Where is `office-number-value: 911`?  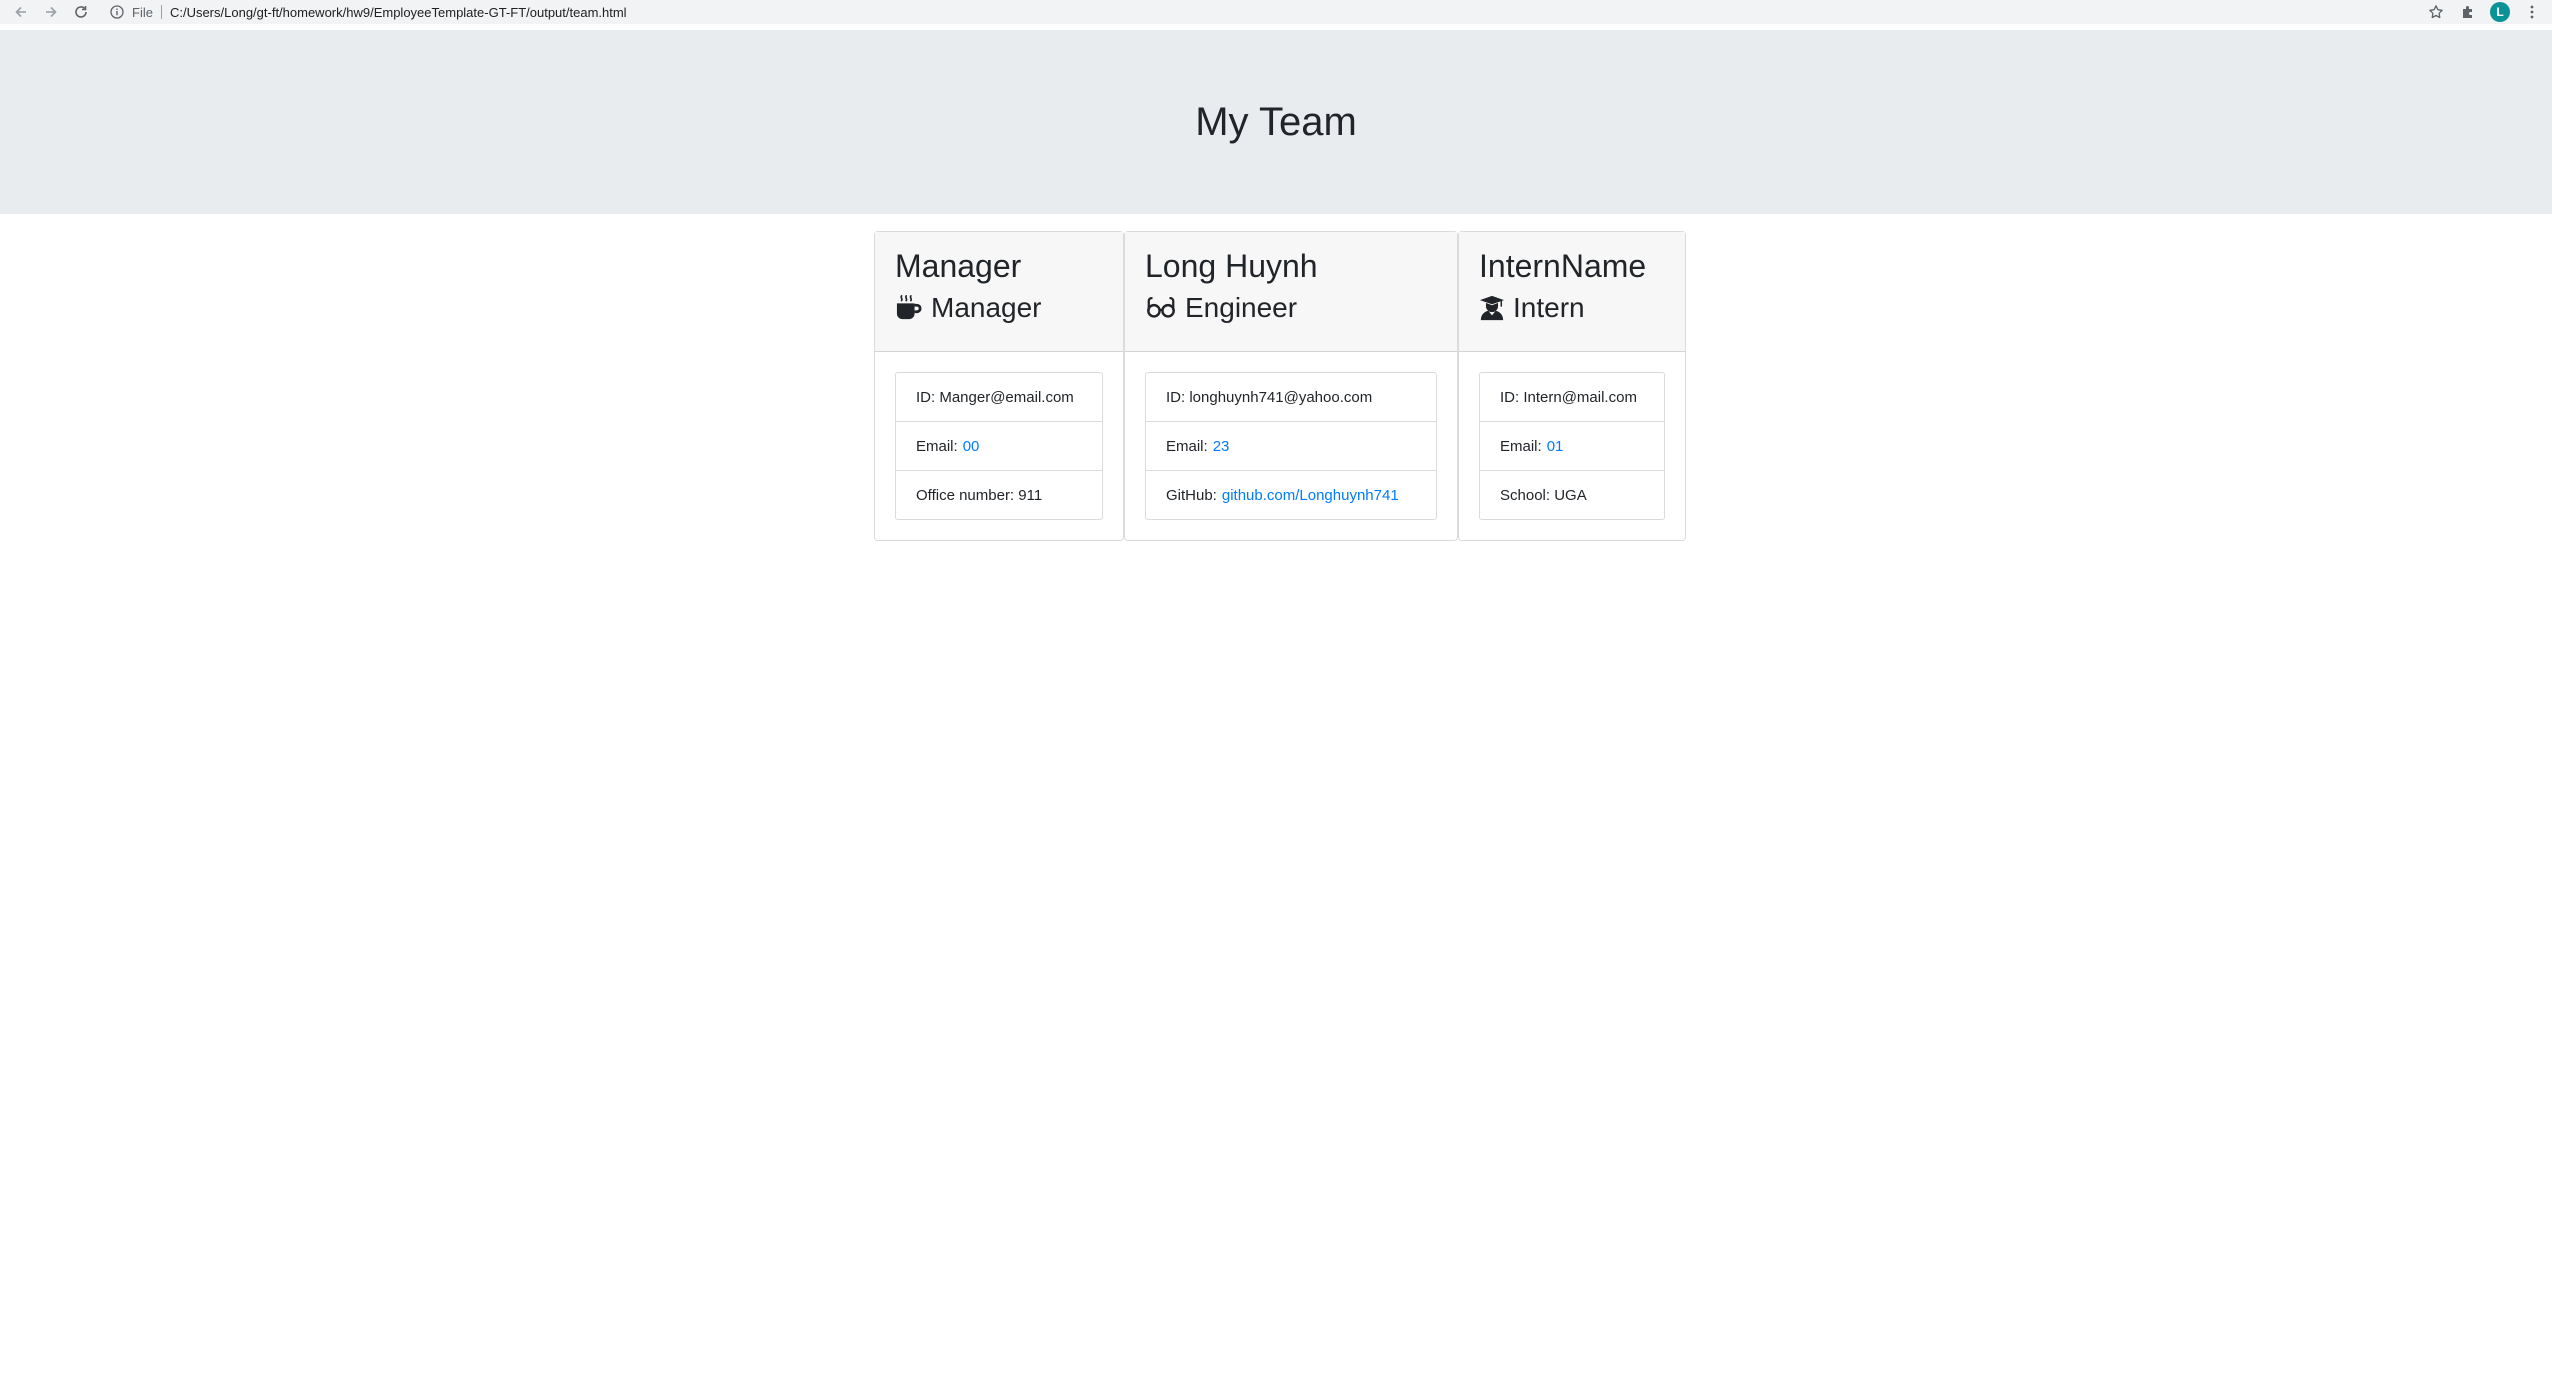 office-number-value: 911 is located at coordinates (1030, 495).